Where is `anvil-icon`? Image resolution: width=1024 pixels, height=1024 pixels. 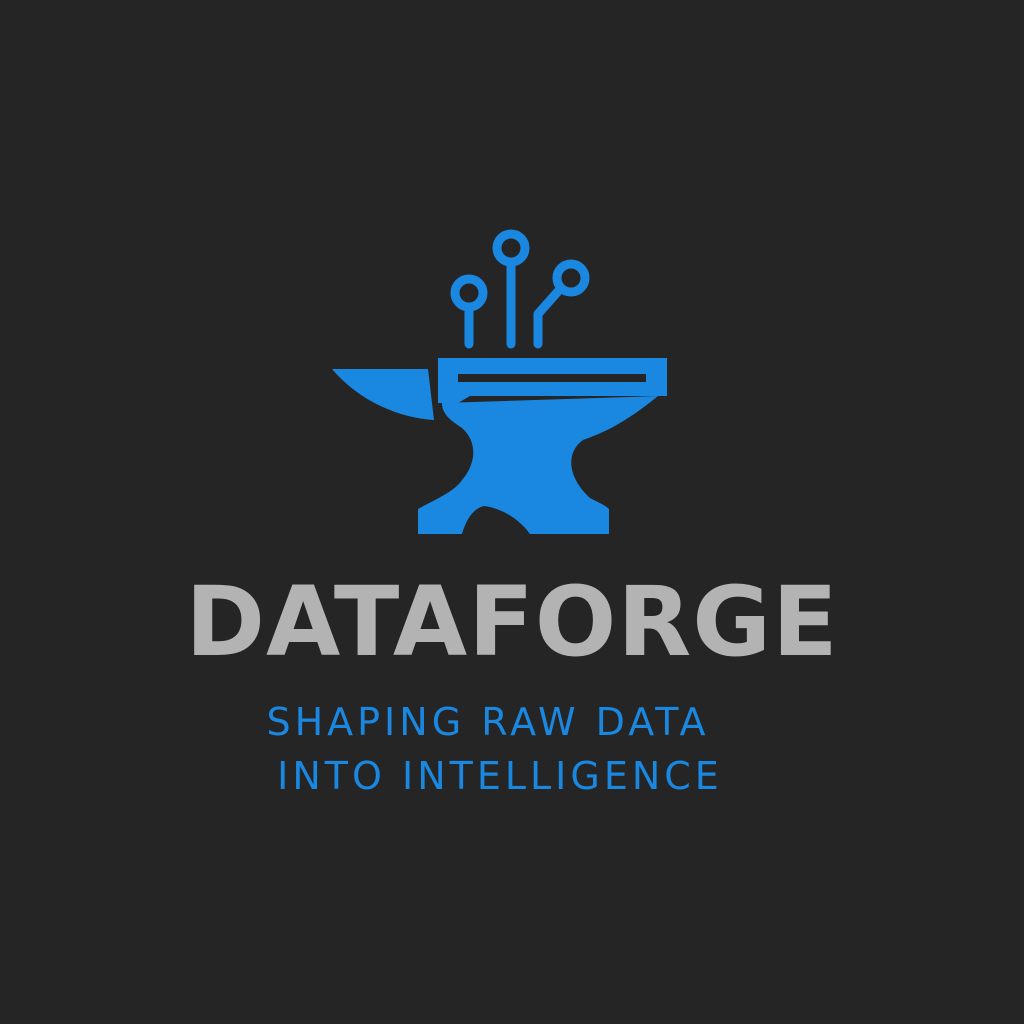
anvil-icon is located at coordinates (499, 381).